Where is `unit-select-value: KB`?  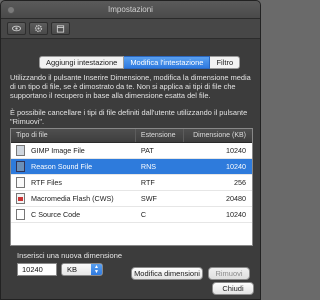 unit-select-value: KB is located at coordinates (72, 269).